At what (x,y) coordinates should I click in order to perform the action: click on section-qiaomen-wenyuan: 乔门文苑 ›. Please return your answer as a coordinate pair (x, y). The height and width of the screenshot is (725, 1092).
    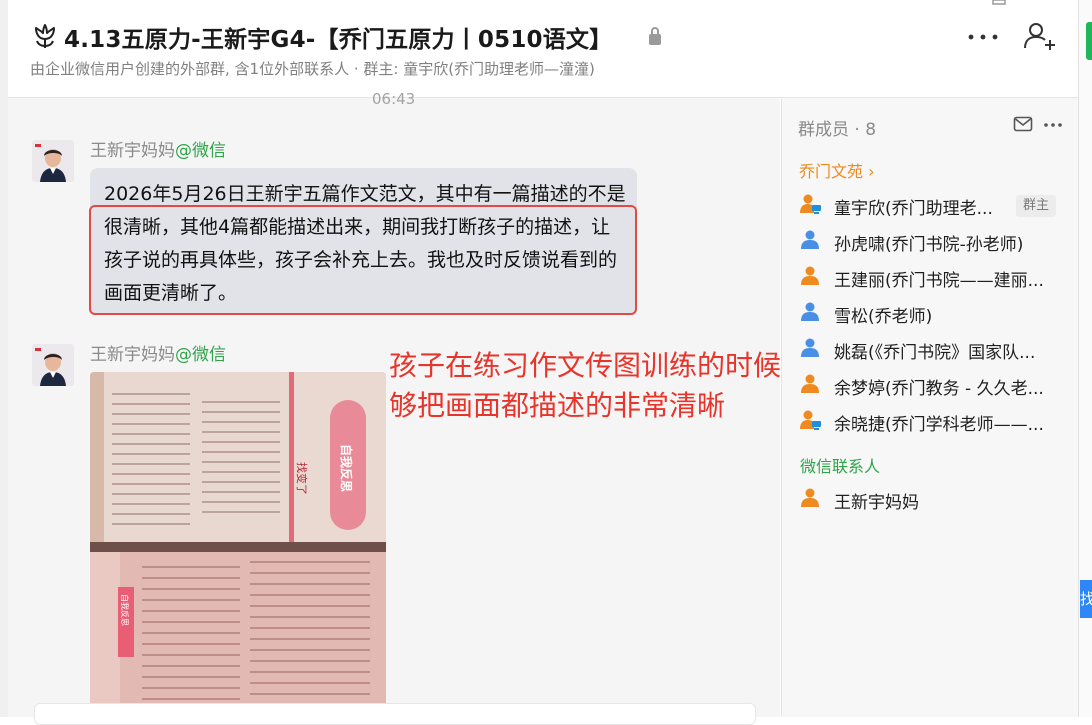
    Looking at the image, I should click on (837, 170).